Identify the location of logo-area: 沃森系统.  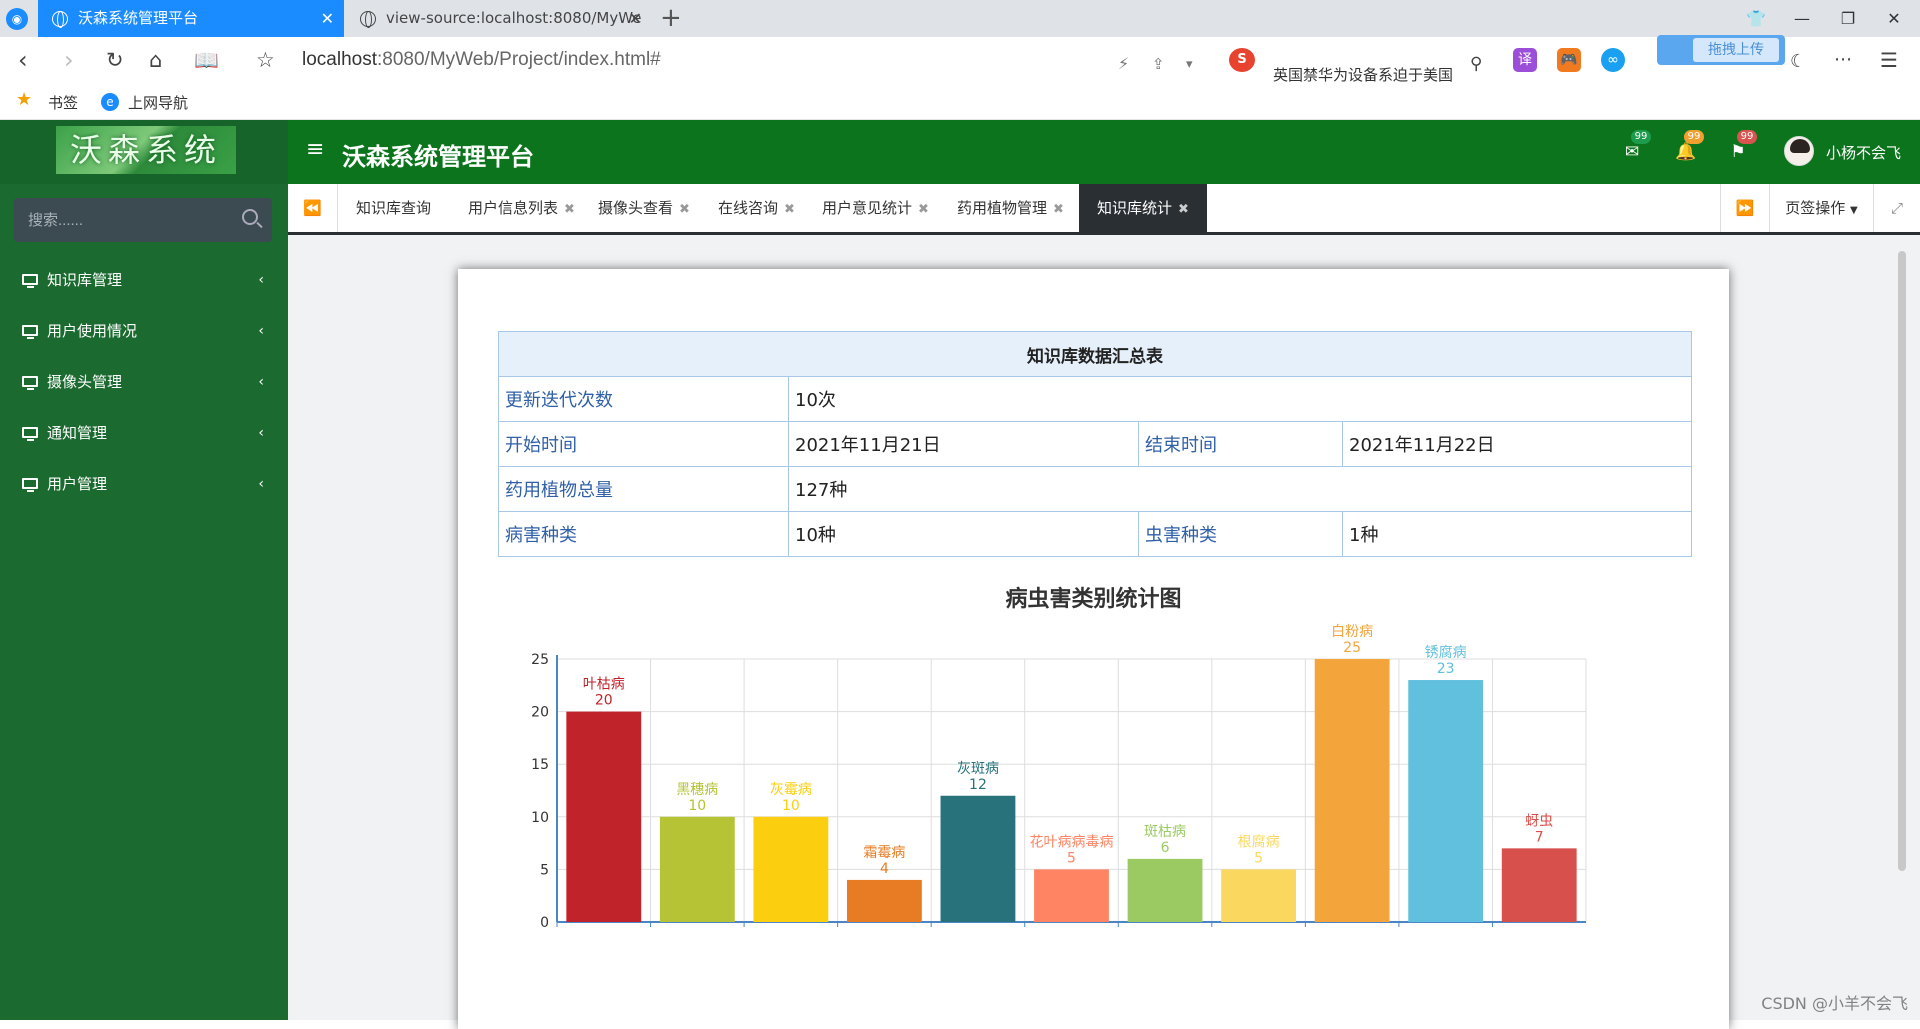
(144, 152).